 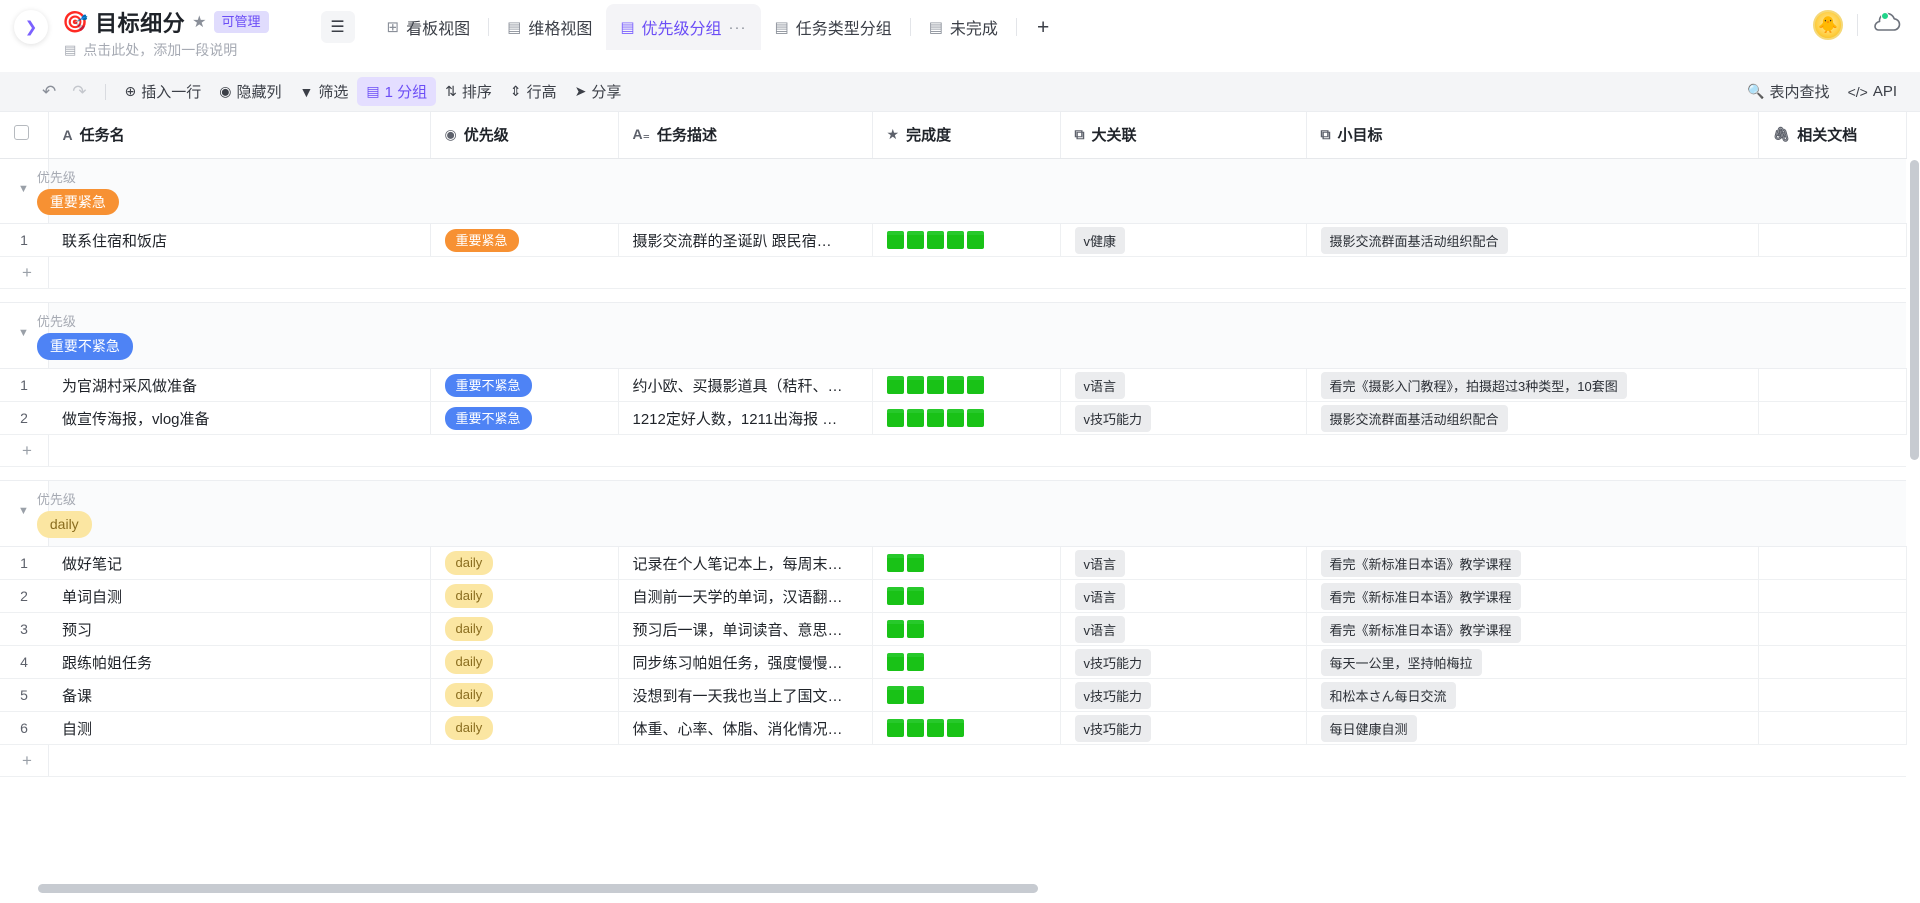 I want to click on insert-row-button: ⊕ 插入一行, so click(x=163, y=91).